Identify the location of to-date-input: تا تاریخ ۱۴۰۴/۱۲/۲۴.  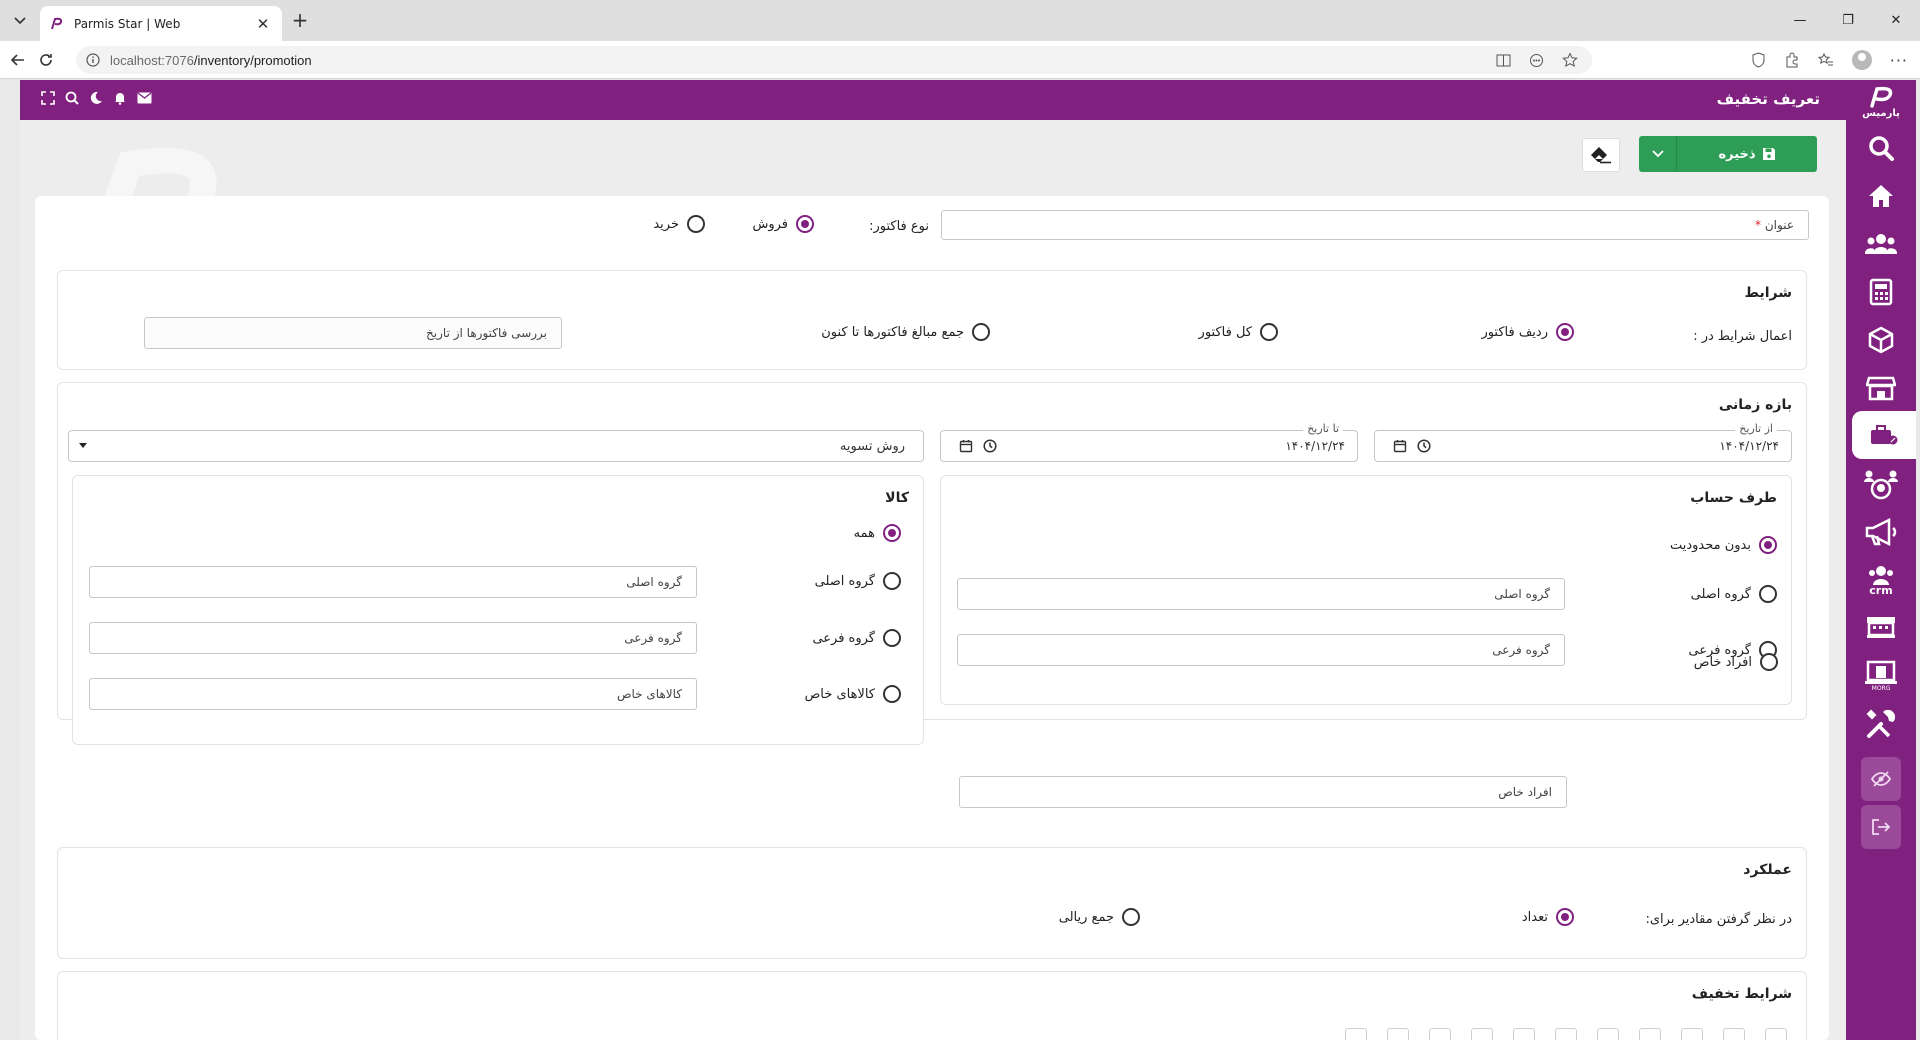
(1149, 442).